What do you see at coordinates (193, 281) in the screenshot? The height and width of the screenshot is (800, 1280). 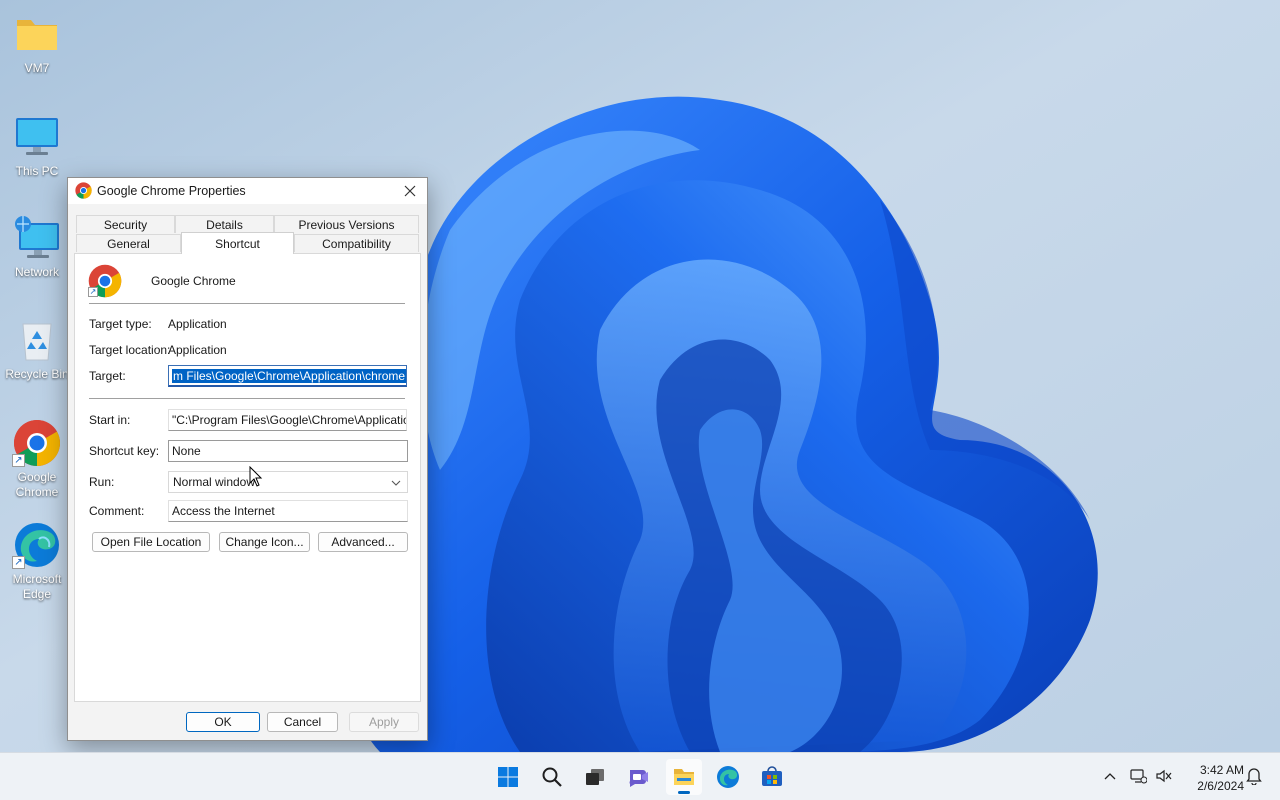 I see `app-name: Google Chrome` at bounding box center [193, 281].